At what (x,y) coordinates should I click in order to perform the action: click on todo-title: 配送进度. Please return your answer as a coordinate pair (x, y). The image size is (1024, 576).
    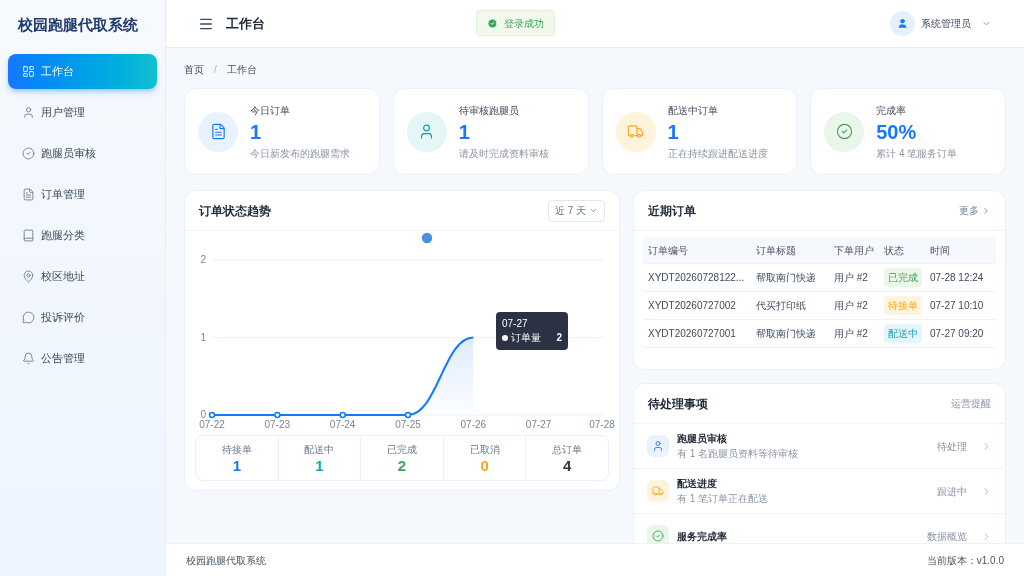
    Looking at the image, I should click on (697, 484).